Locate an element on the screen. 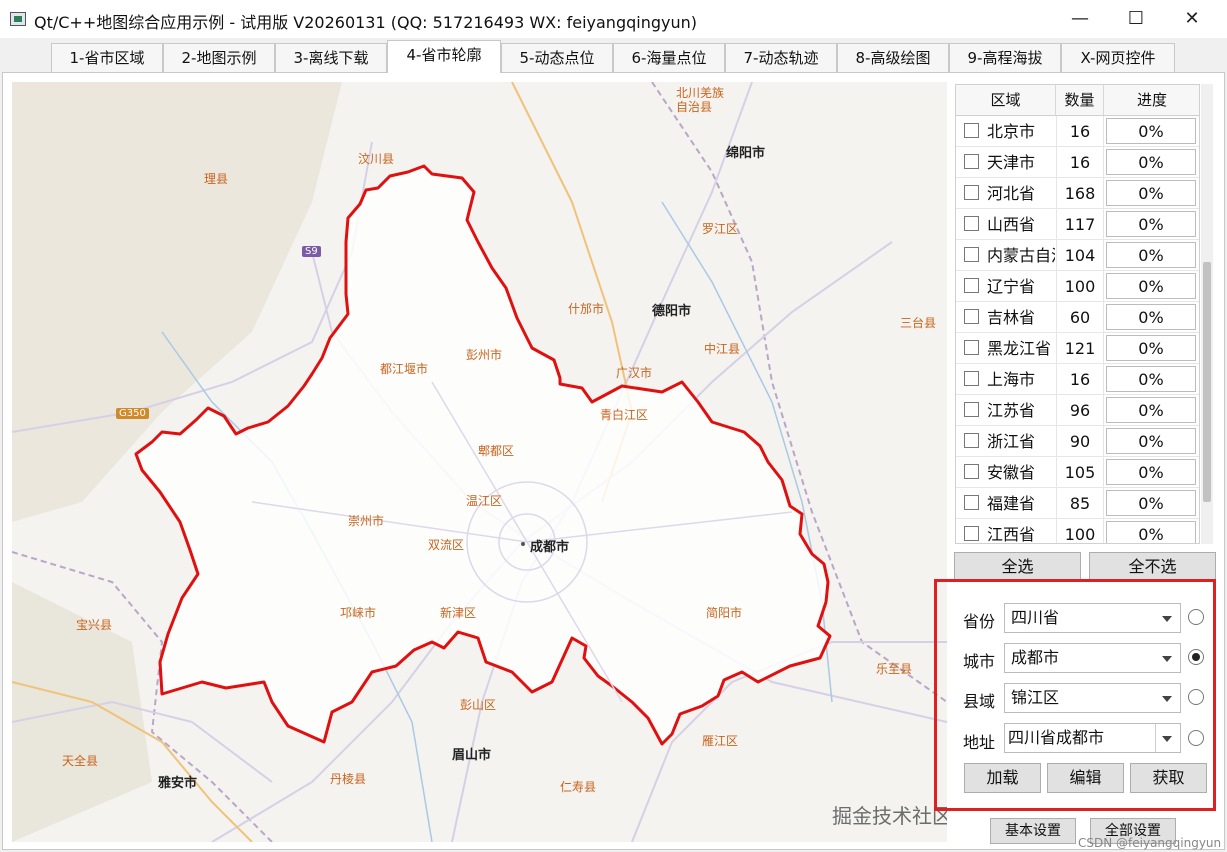 This screenshot has height=852, width=1227. map-label-wenjiang: 温江区 is located at coordinates (484, 500).